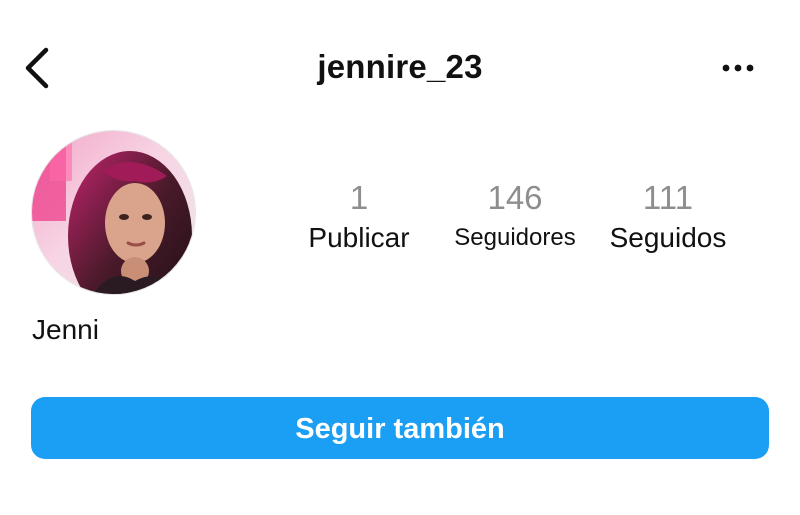  Describe the element at coordinates (515, 197) in the screenshot. I see `followers-count: 146` at that location.